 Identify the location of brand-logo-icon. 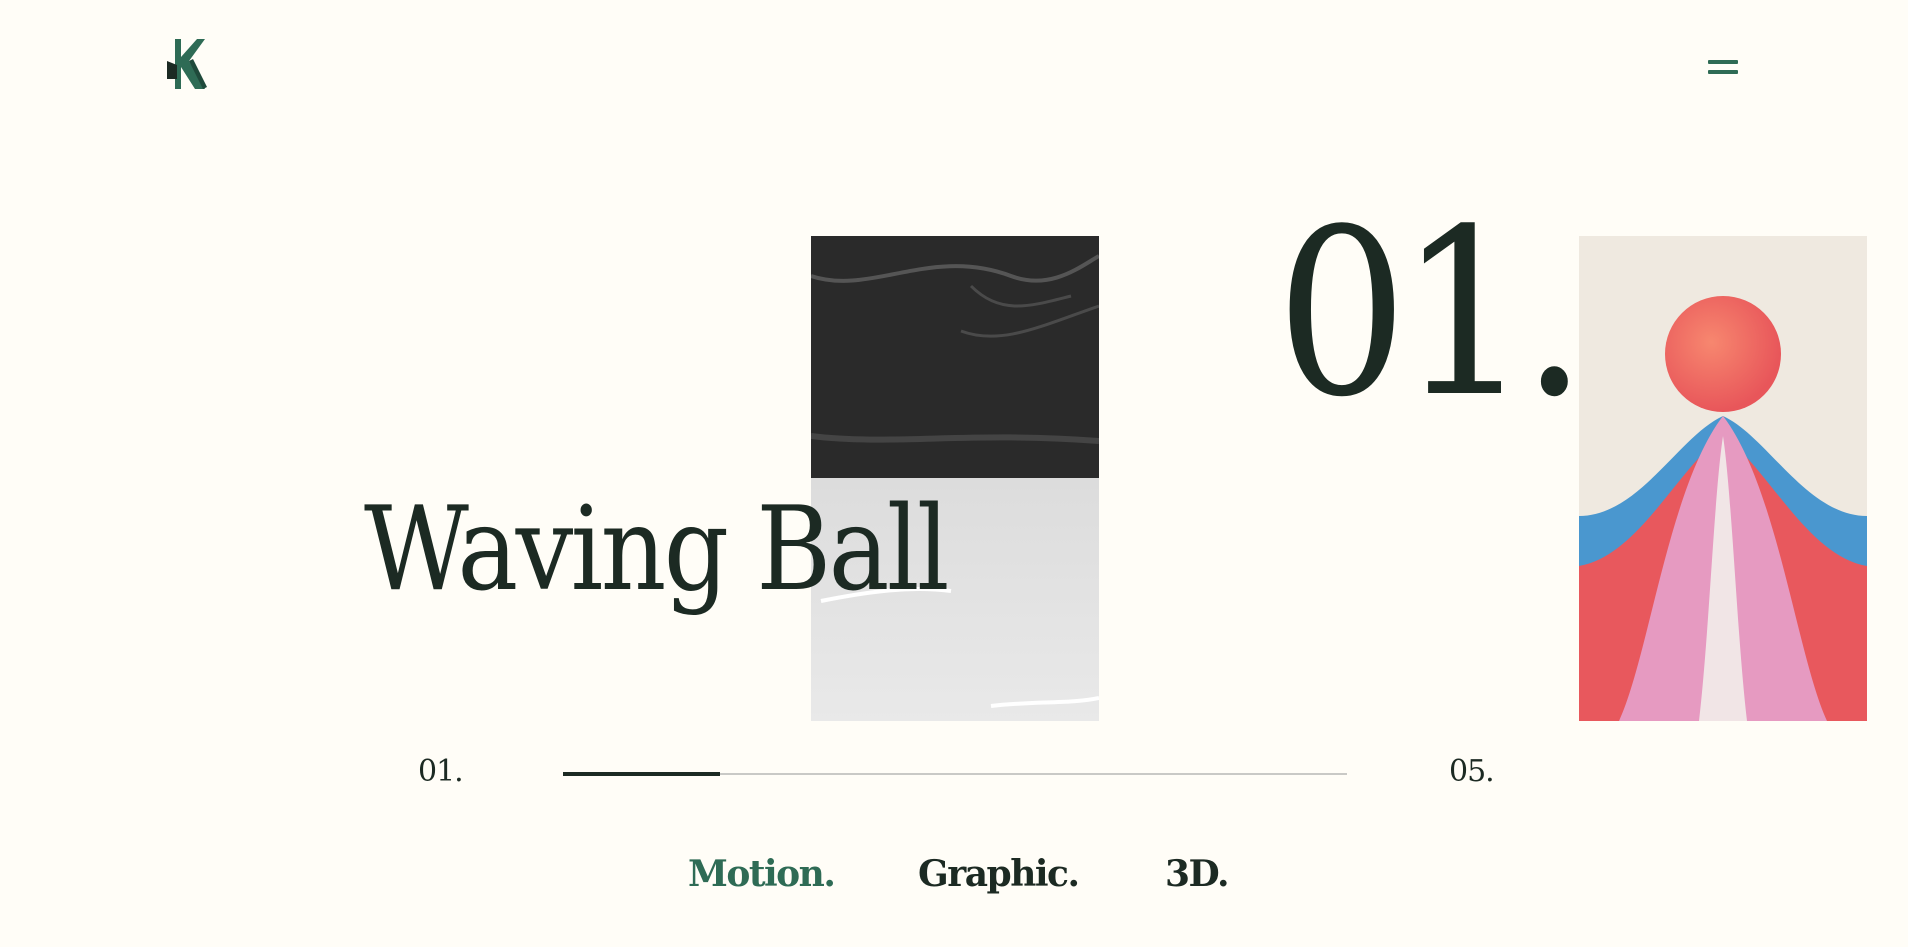
(187, 64).